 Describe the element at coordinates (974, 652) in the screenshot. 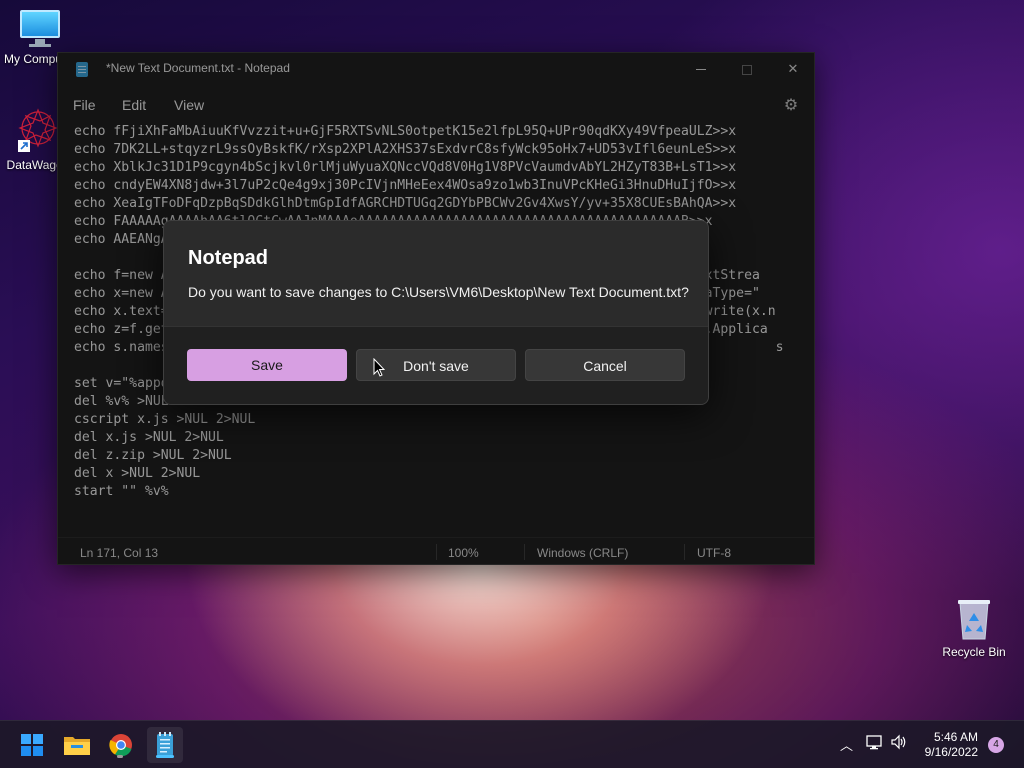

I see `desktop-icon-label: Recycle Bin` at that location.